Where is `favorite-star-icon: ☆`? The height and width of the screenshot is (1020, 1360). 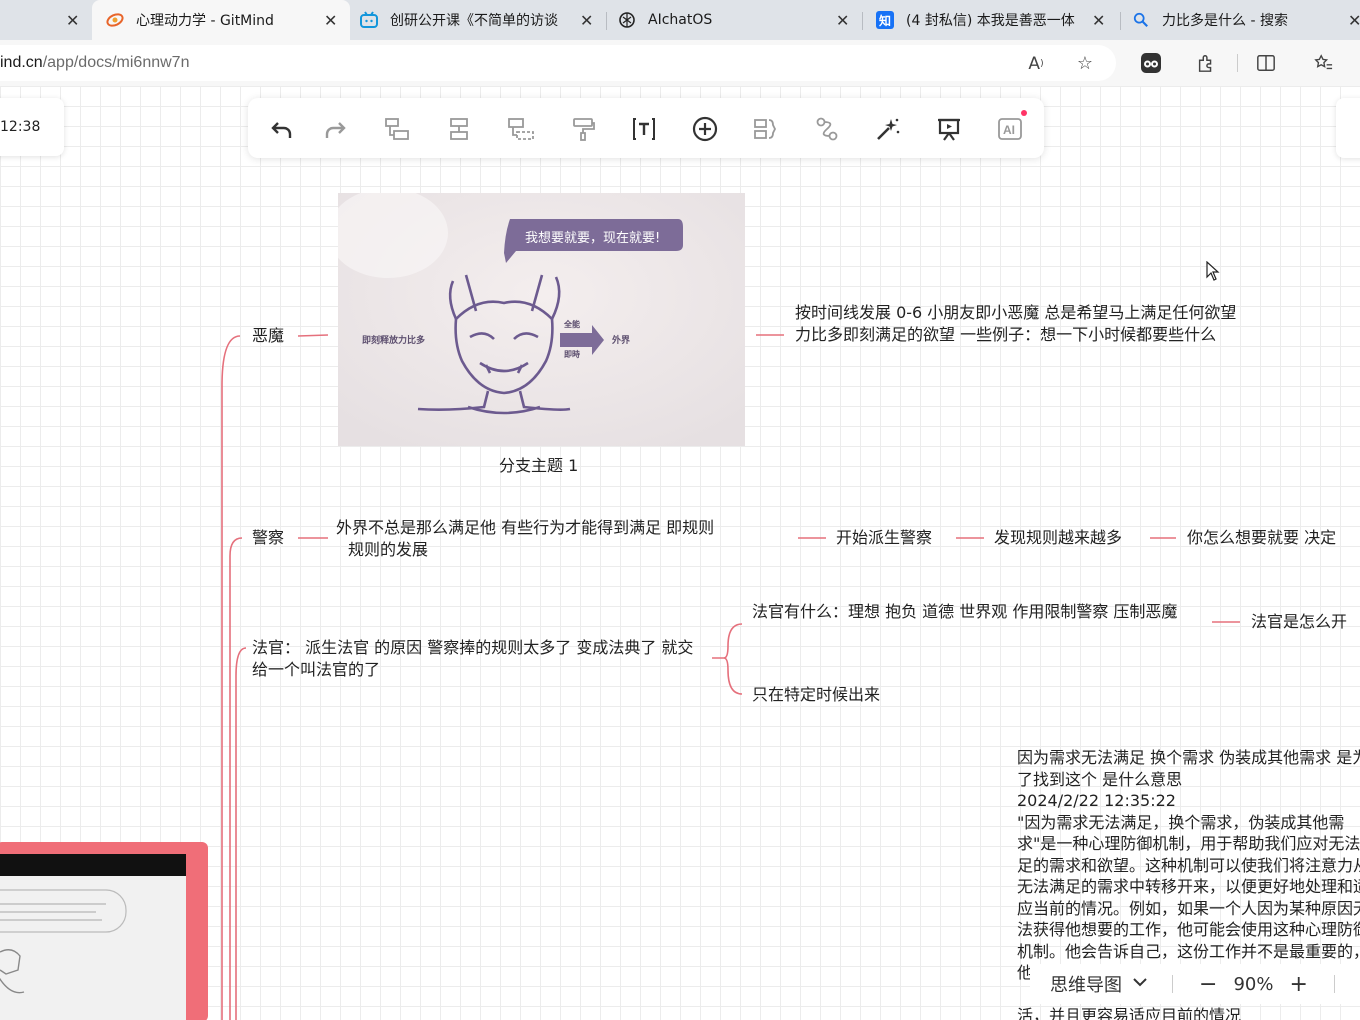 favorite-star-icon: ☆ is located at coordinates (1085, 63).